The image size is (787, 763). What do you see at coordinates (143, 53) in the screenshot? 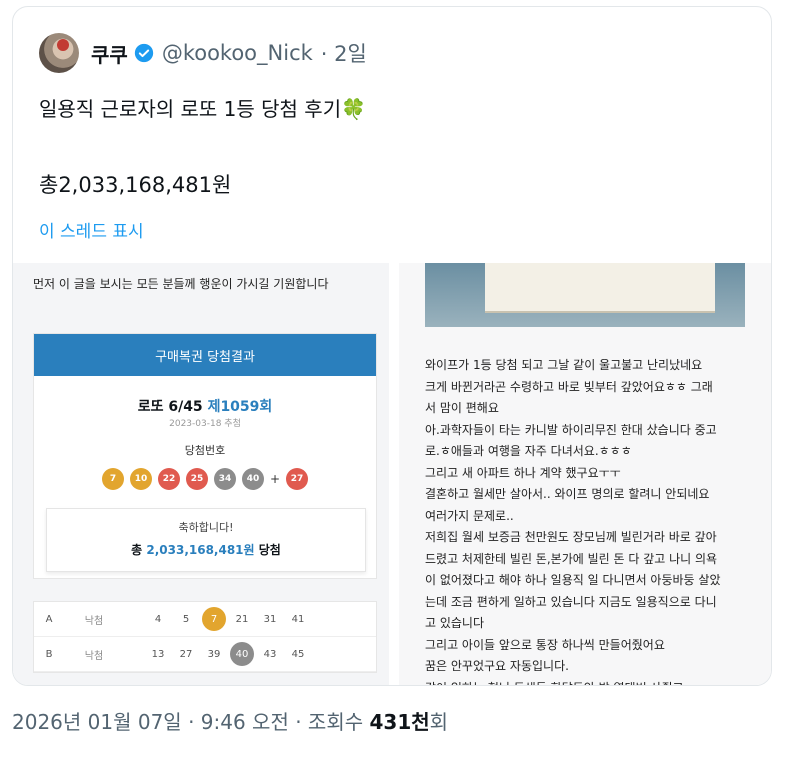
I see `verified-badge-icon` at bounding box center [143, 53].